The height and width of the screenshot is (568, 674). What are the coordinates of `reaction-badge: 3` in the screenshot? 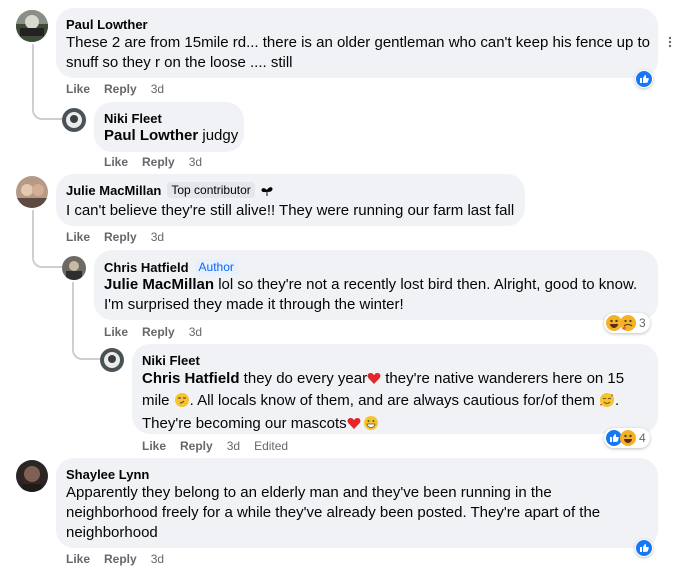 It's located at (627, 323).